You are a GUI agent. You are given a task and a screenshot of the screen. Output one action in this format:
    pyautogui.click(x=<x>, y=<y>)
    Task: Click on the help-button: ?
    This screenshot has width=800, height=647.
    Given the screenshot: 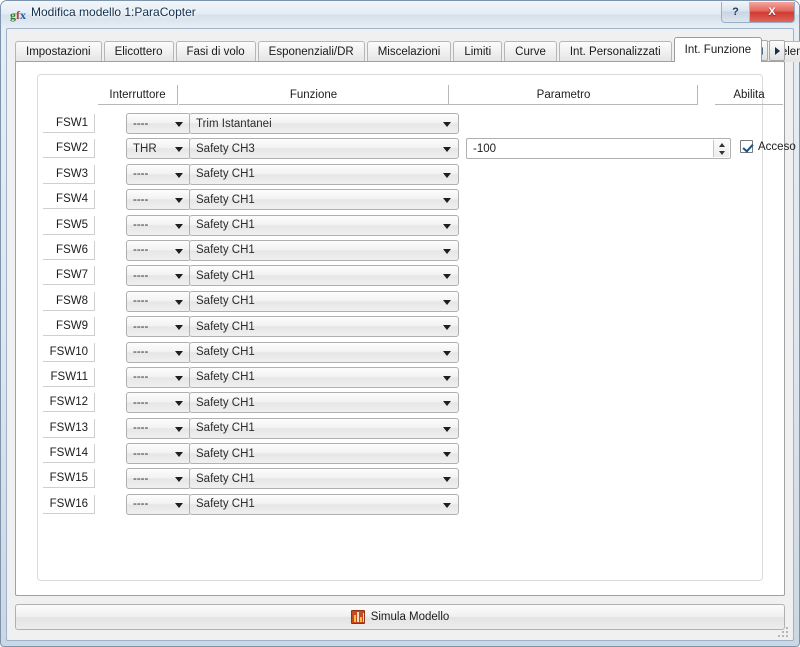 What is the action you would take?
    pyautogui.click(x=736, y=12)
    